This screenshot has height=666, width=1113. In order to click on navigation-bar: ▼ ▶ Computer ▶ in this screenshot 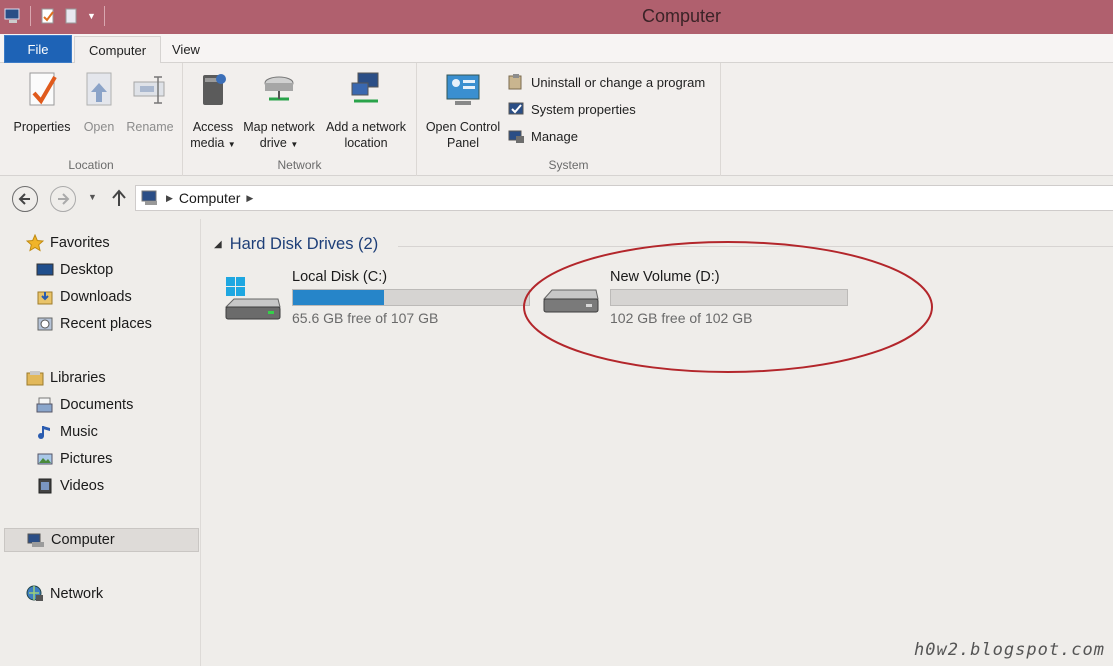, I will do `click(556, 198)`.